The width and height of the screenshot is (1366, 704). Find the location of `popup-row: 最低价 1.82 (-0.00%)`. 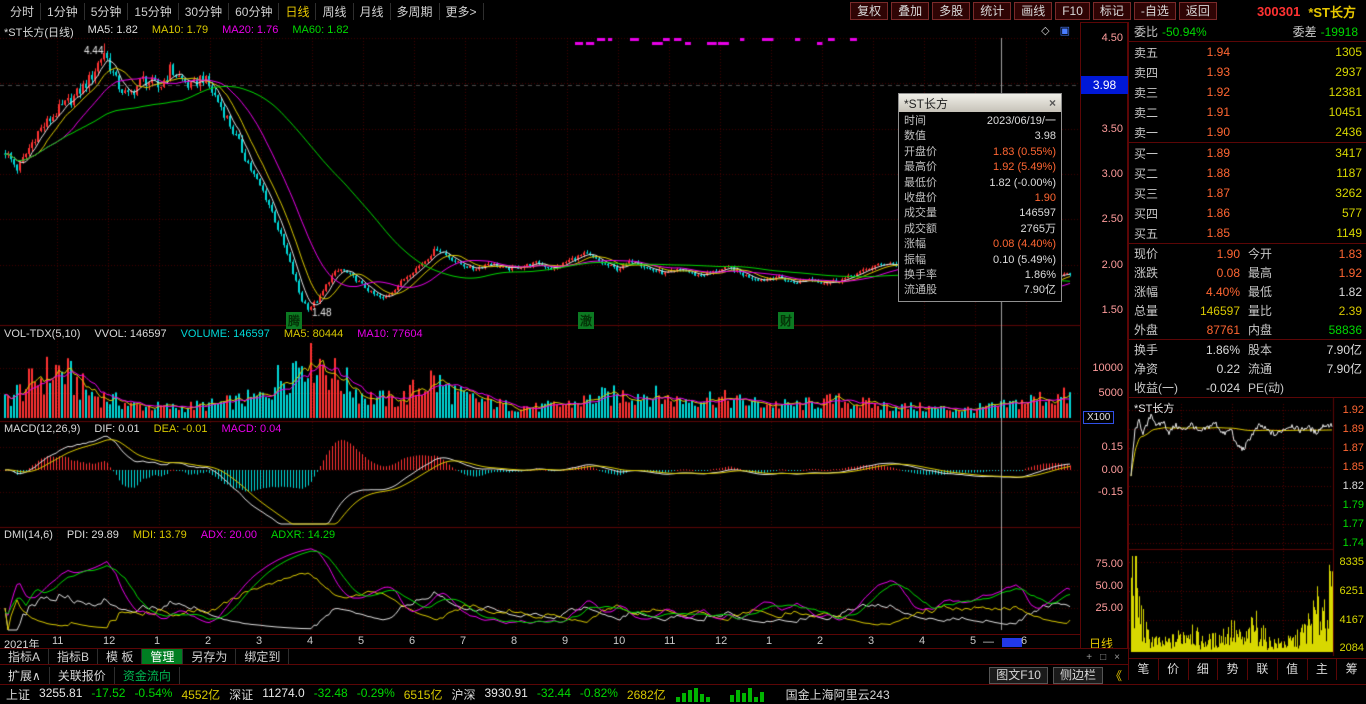

popup-row: 最低价 1.82 (-0.00%) is located at coordinates (980, 183).